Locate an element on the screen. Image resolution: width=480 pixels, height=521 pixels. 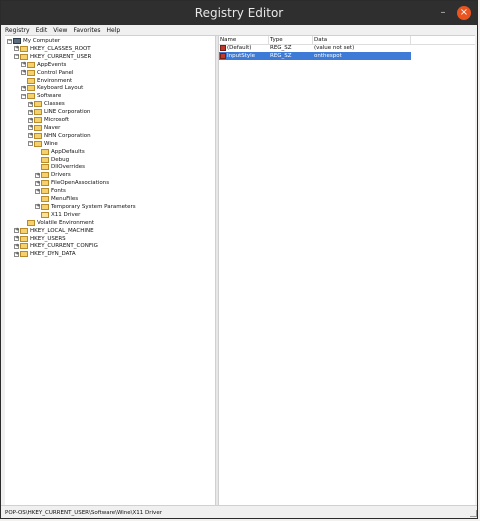
tree-node: − My Computer is located at coordinates (108, 41).